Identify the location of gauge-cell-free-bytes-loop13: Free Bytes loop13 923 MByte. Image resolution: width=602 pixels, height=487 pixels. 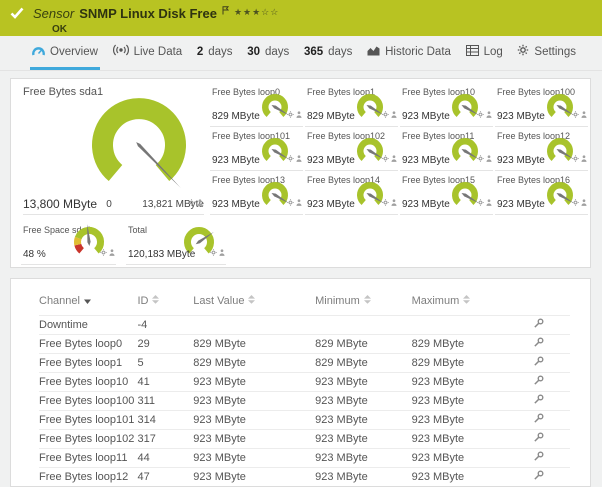
(256, 193).